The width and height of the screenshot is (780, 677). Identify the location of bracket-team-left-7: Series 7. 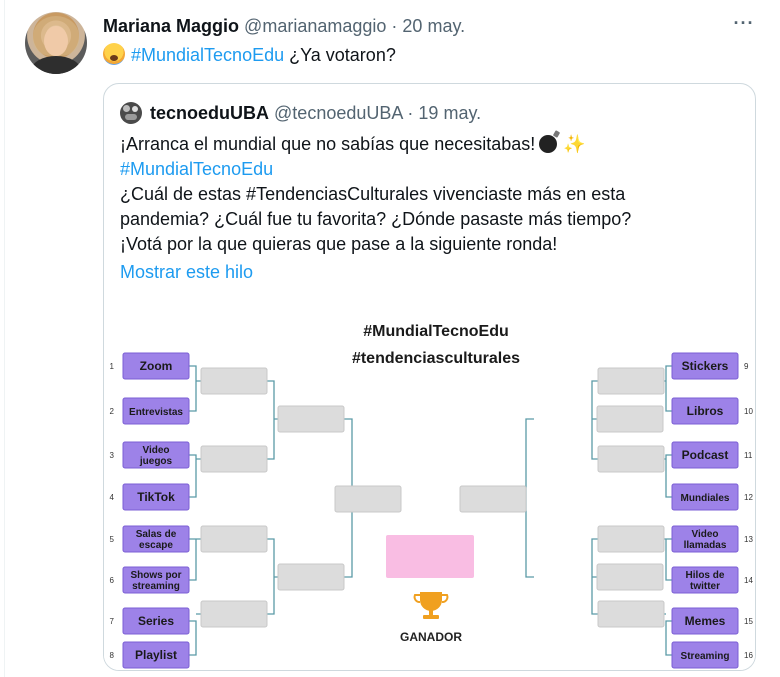
(150, 621).